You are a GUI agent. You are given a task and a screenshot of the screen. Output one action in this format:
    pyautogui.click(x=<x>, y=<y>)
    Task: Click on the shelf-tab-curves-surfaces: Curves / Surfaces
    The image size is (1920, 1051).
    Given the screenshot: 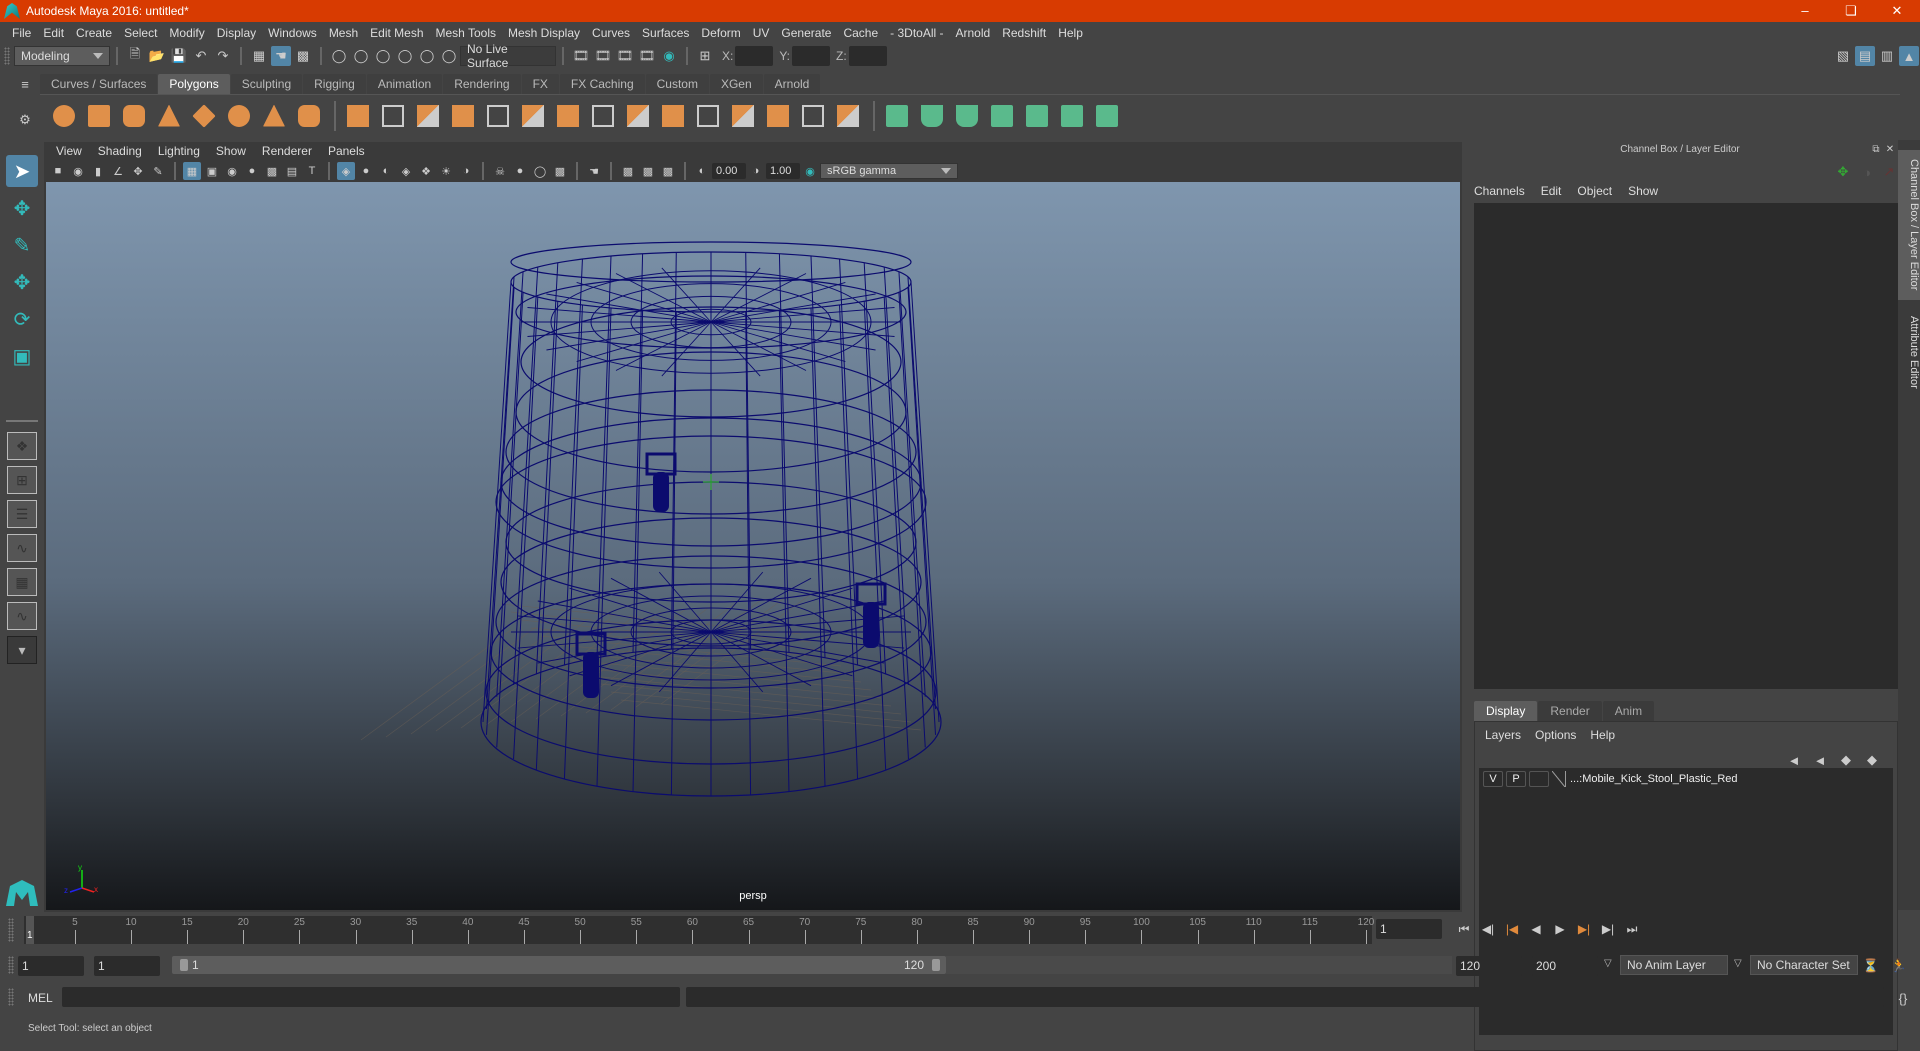 What is the action you would take?
    pyautogui.click(x=99, y=84)
    